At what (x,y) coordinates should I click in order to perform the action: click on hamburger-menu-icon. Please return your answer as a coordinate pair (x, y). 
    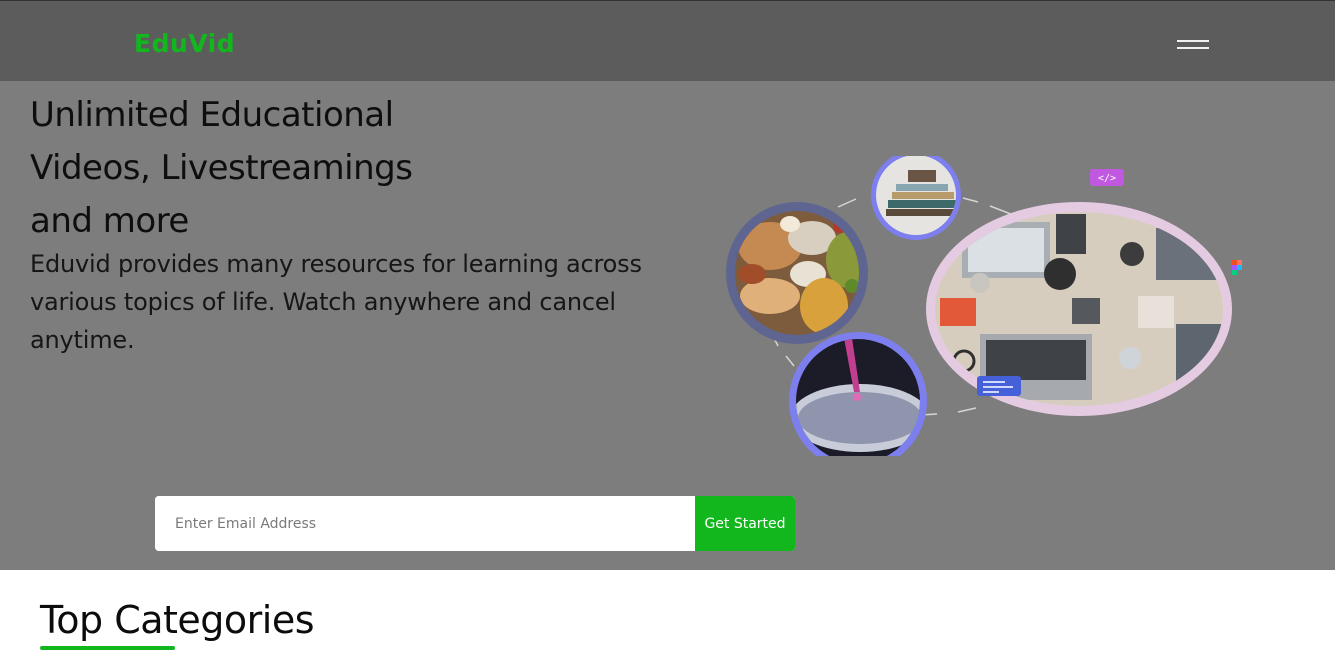
    Looking at the image, I should click on (1193, 45).